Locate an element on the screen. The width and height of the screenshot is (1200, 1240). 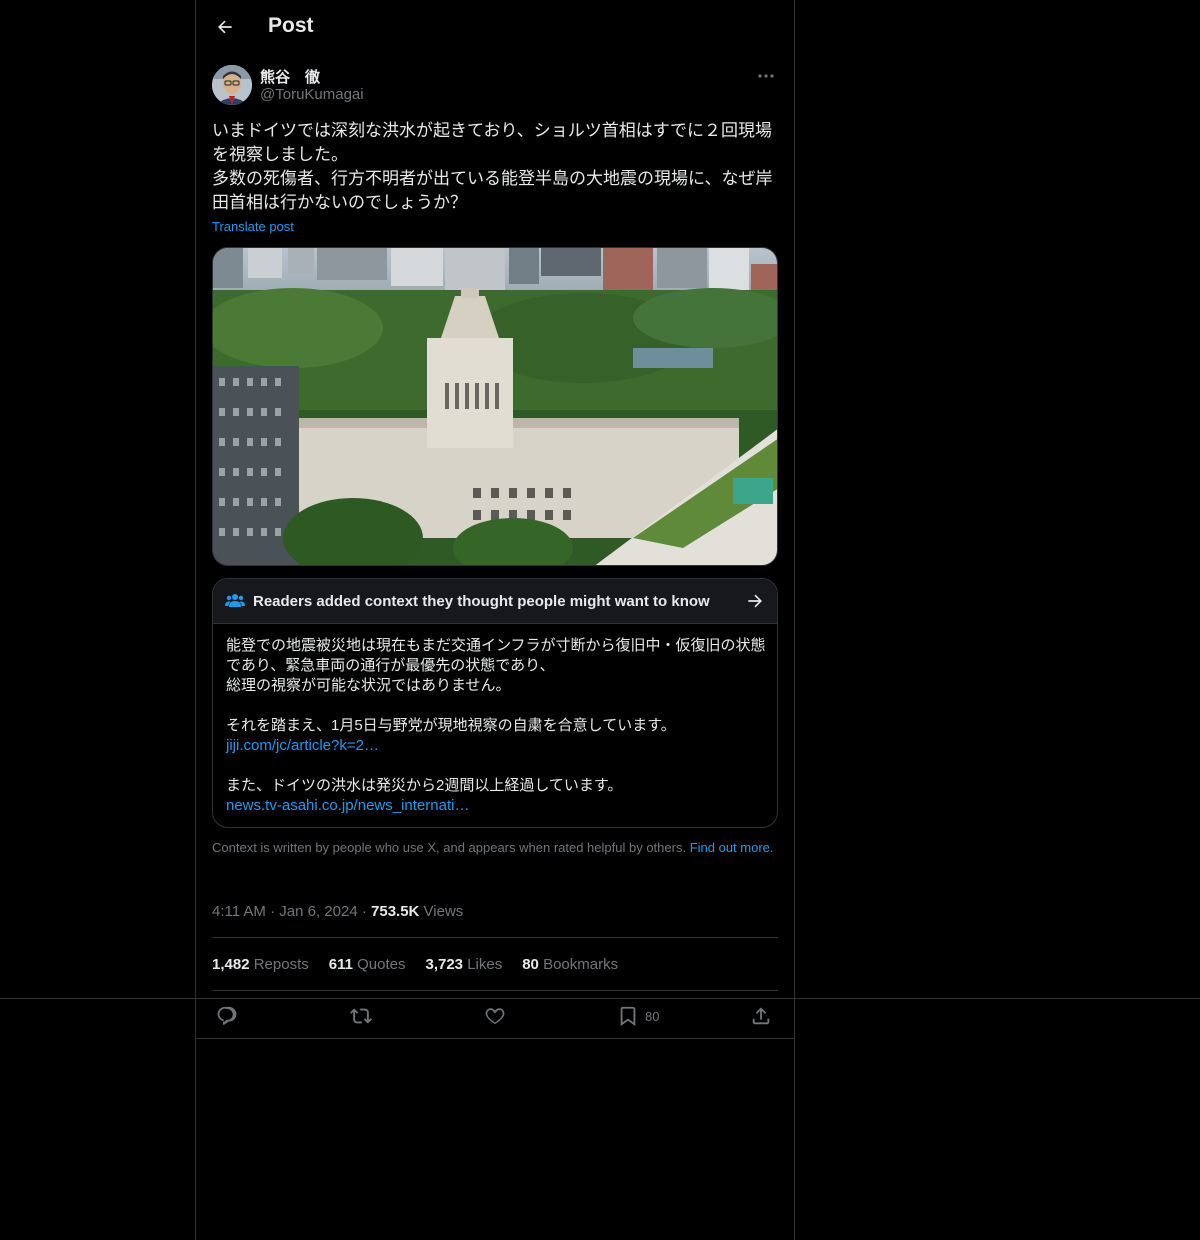
more-button is located at coordinates (766, 76).